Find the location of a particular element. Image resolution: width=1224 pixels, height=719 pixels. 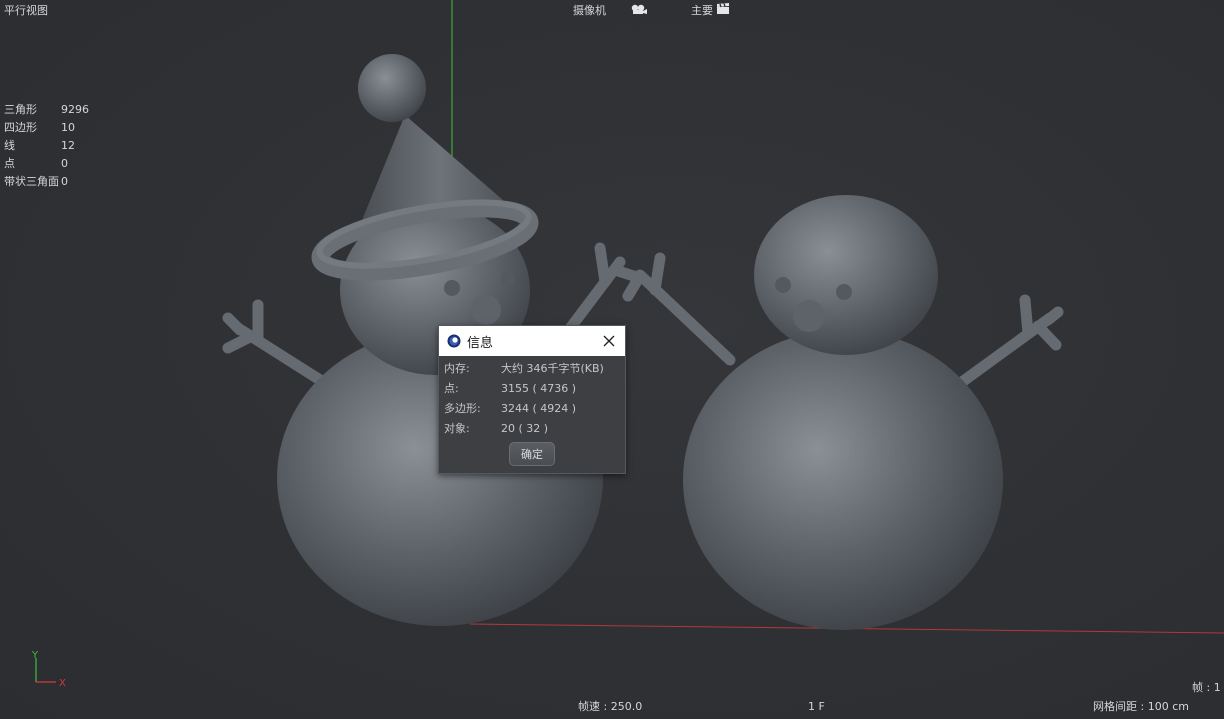

stat-label: 带状三角面 is located at coordinates (31, 181).